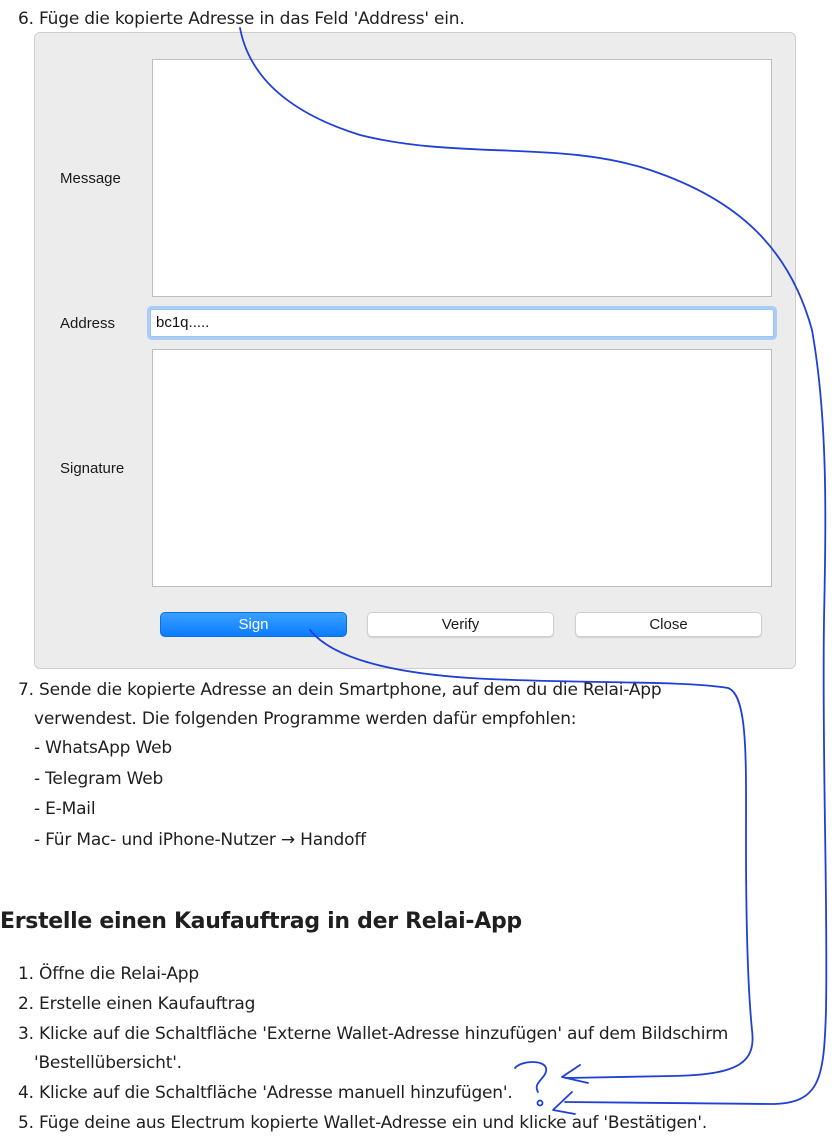  Describe the element at coordinates (88, 323) in the screenshot. I see `address-label: Address` at that location.